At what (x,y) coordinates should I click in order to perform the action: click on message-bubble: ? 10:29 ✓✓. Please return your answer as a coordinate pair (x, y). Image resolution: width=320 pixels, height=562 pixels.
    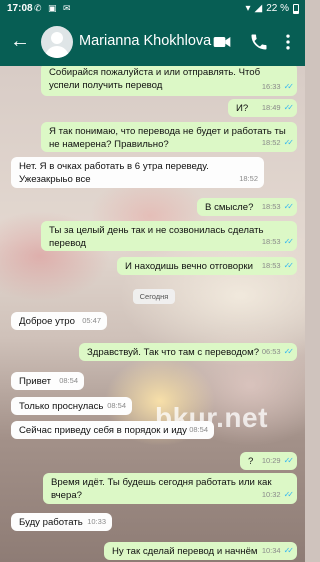
    Looking at the image, I should click on (268, 461).